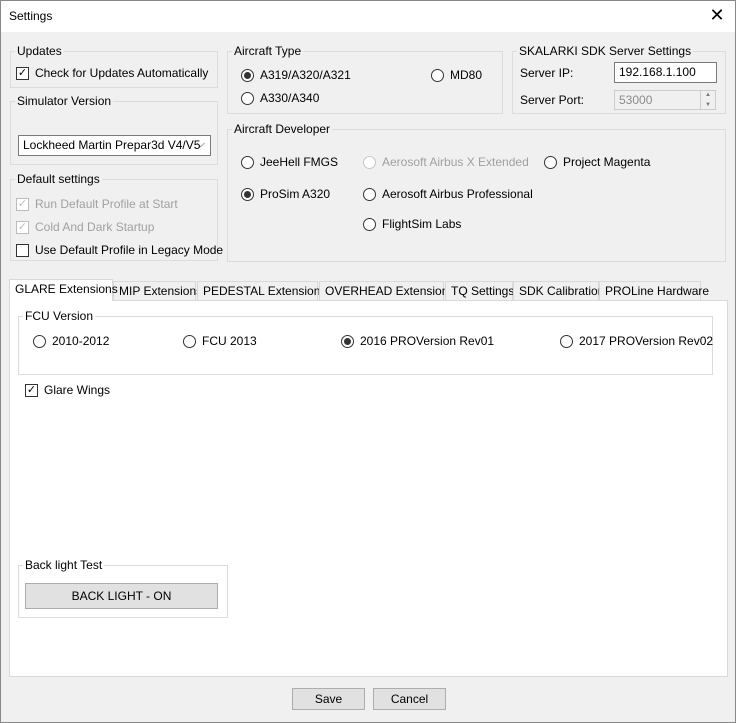 The image size is (736, 723). I want to click on radio-magenta-label: Project Magenta, so click(607, 162).